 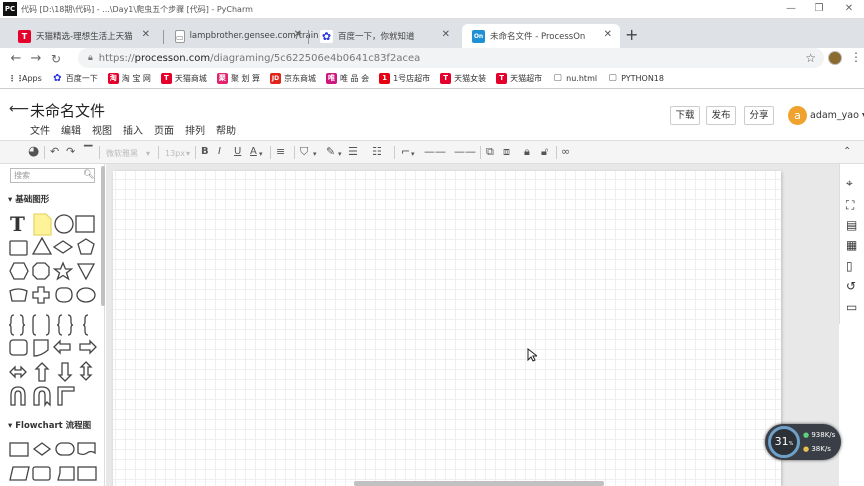 What do you see at coordinates (490, 152) in the screenshot?
I see `bring-front-icon: ⧉` at bounding box center [490, 152].